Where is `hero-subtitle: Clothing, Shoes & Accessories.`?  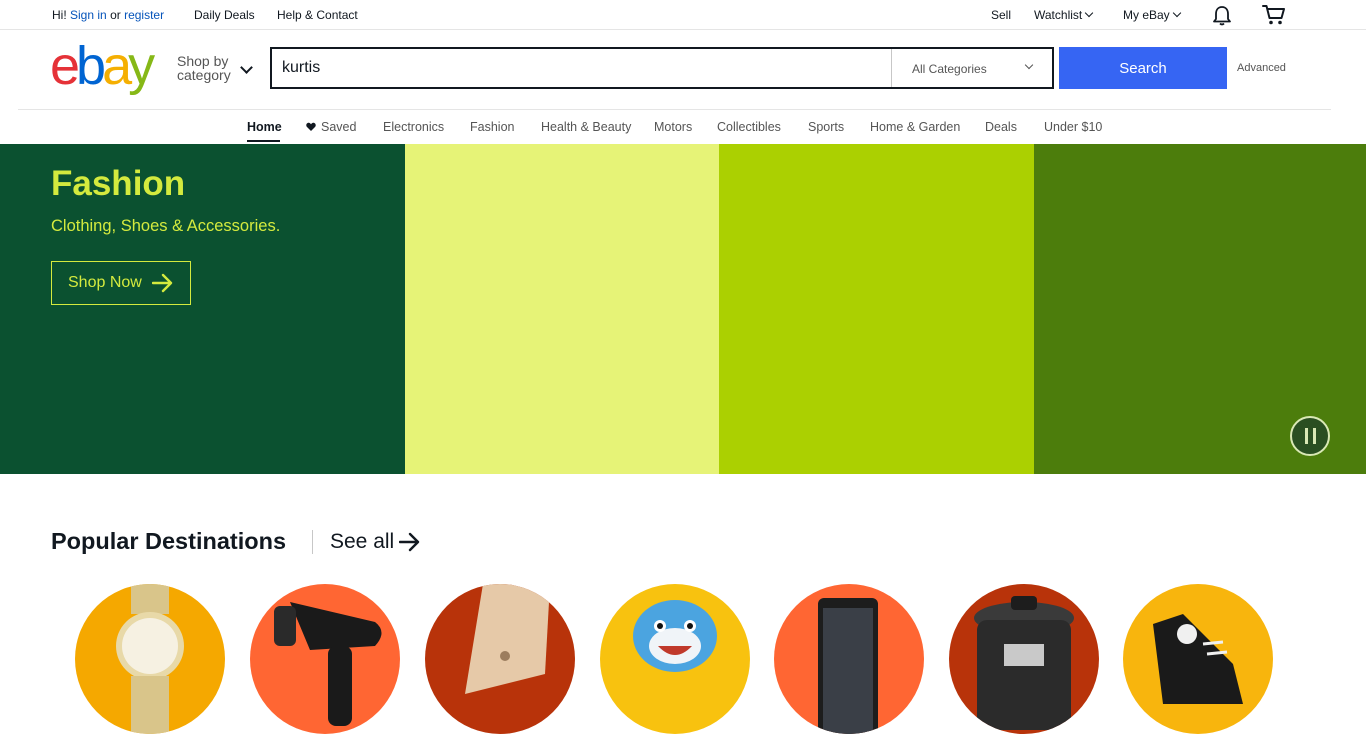
hero-subtitle: Clothing, Shoes & Accessories. is located at coordinates (166, 226).